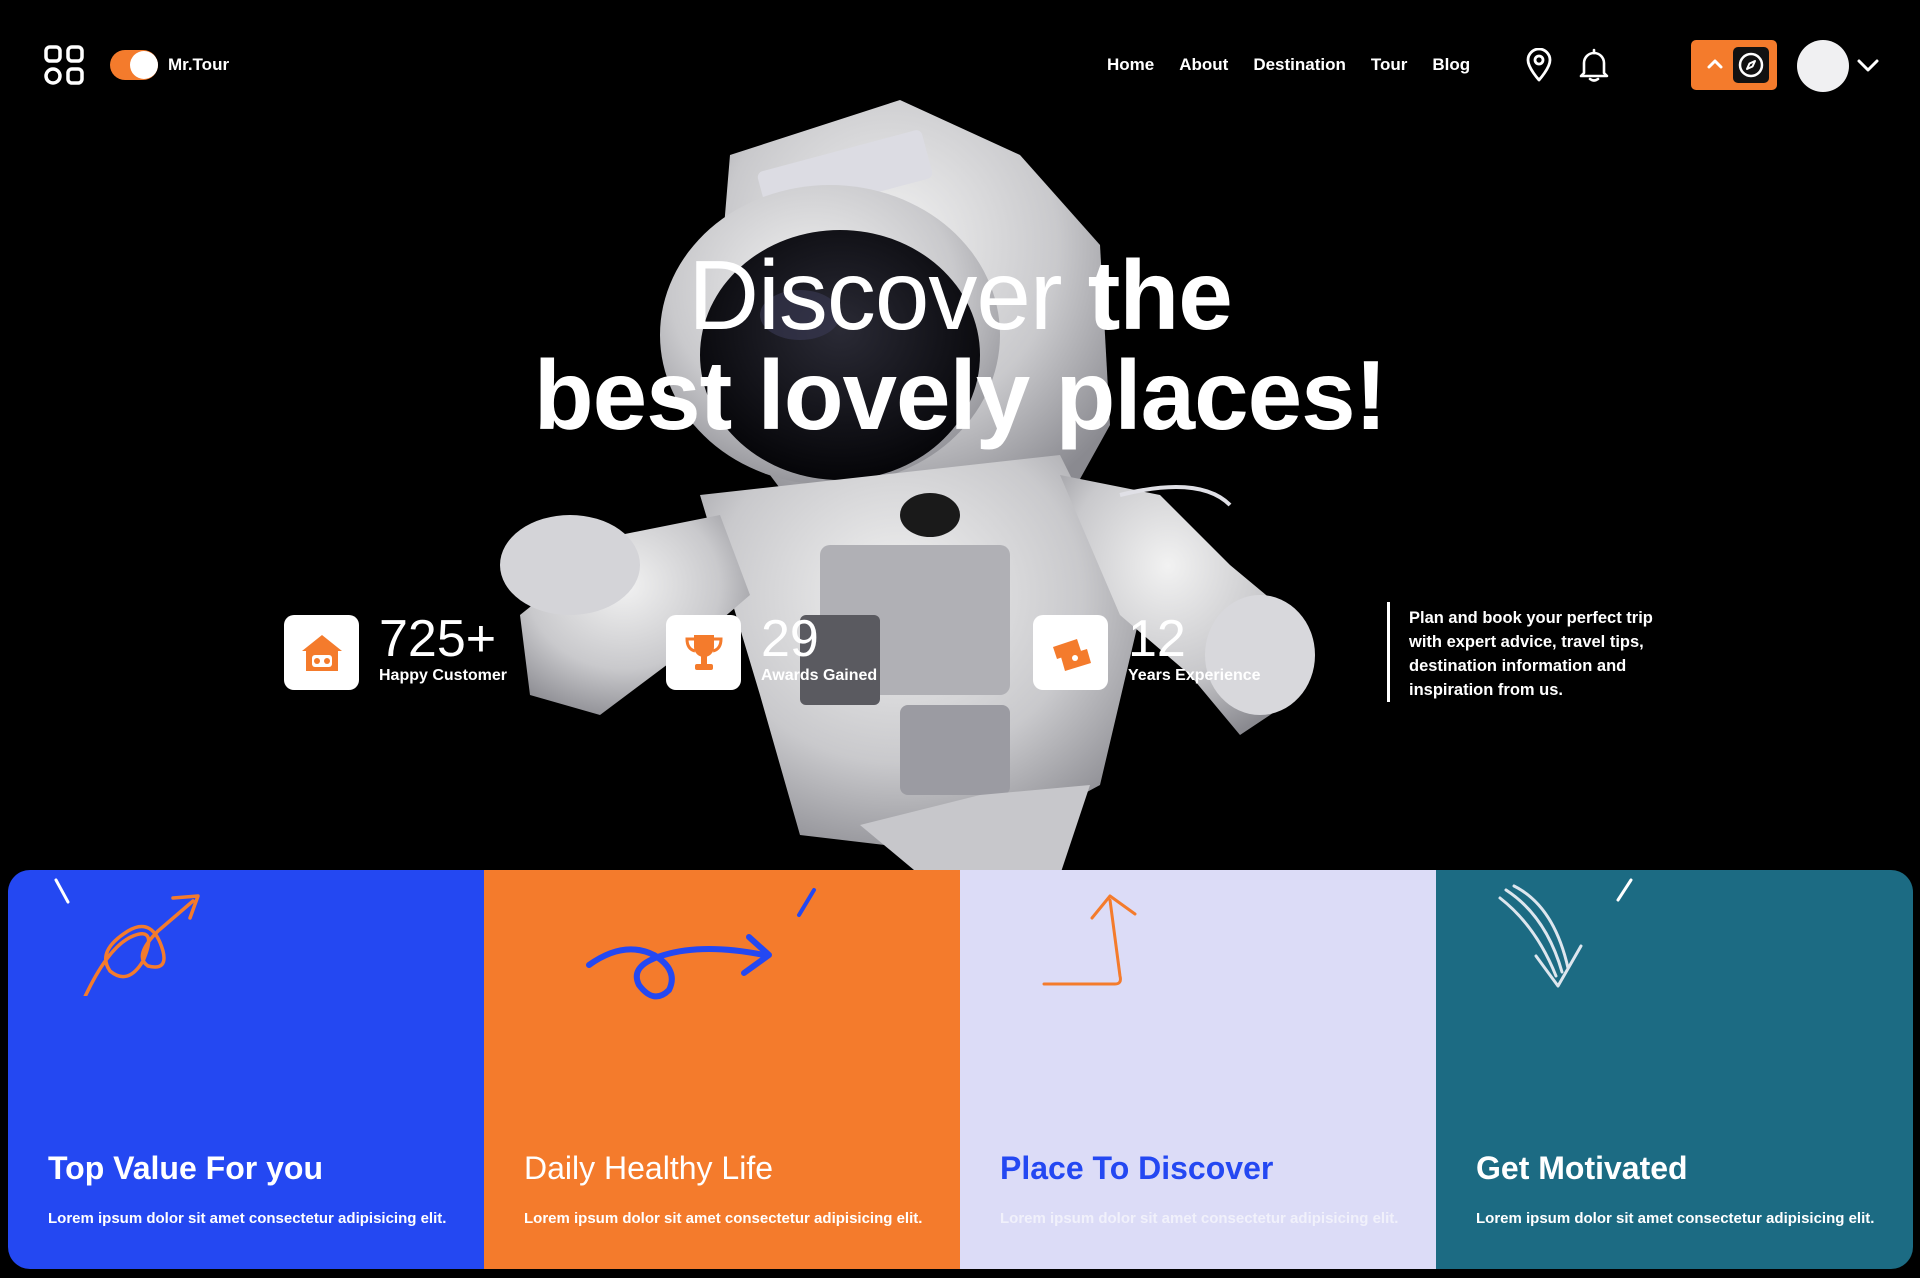  I want to click on chevron-up-icon, so click(1715, 64).